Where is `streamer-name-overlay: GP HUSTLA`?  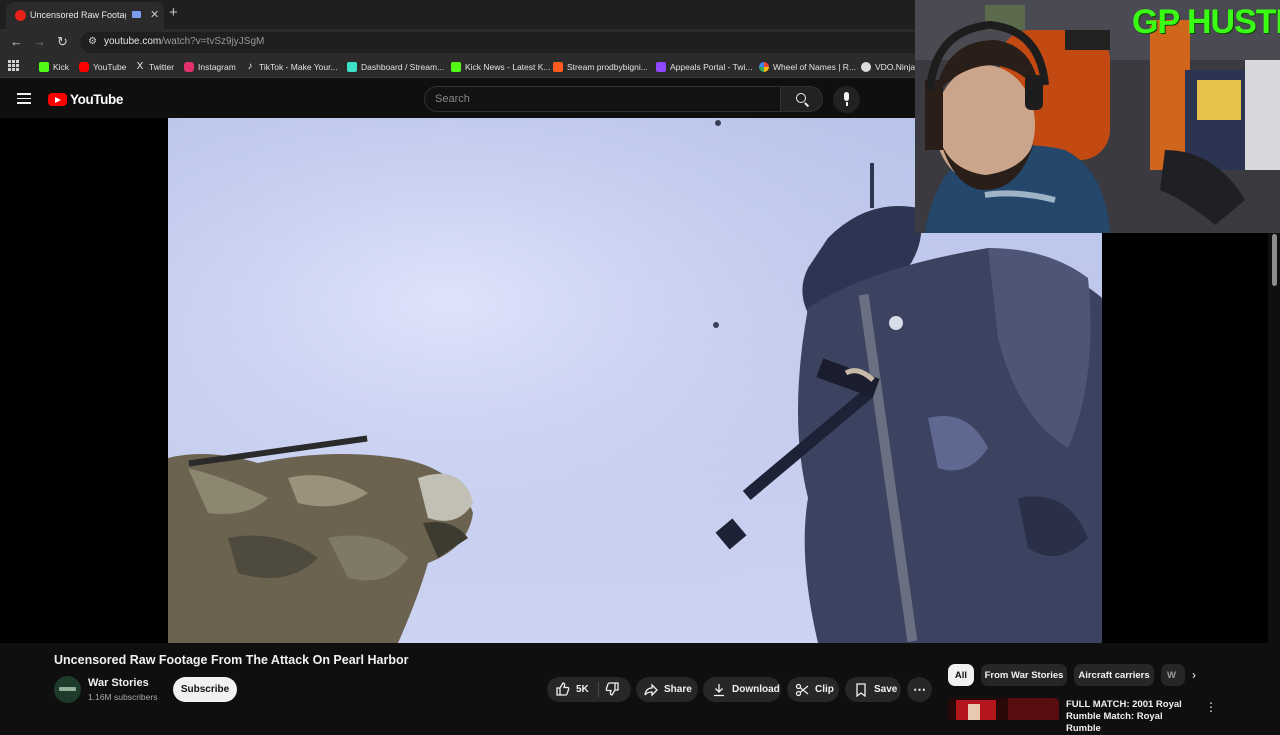
streamer-name-overlay: GP HUSTLA is located at coordinates (1206, 22).